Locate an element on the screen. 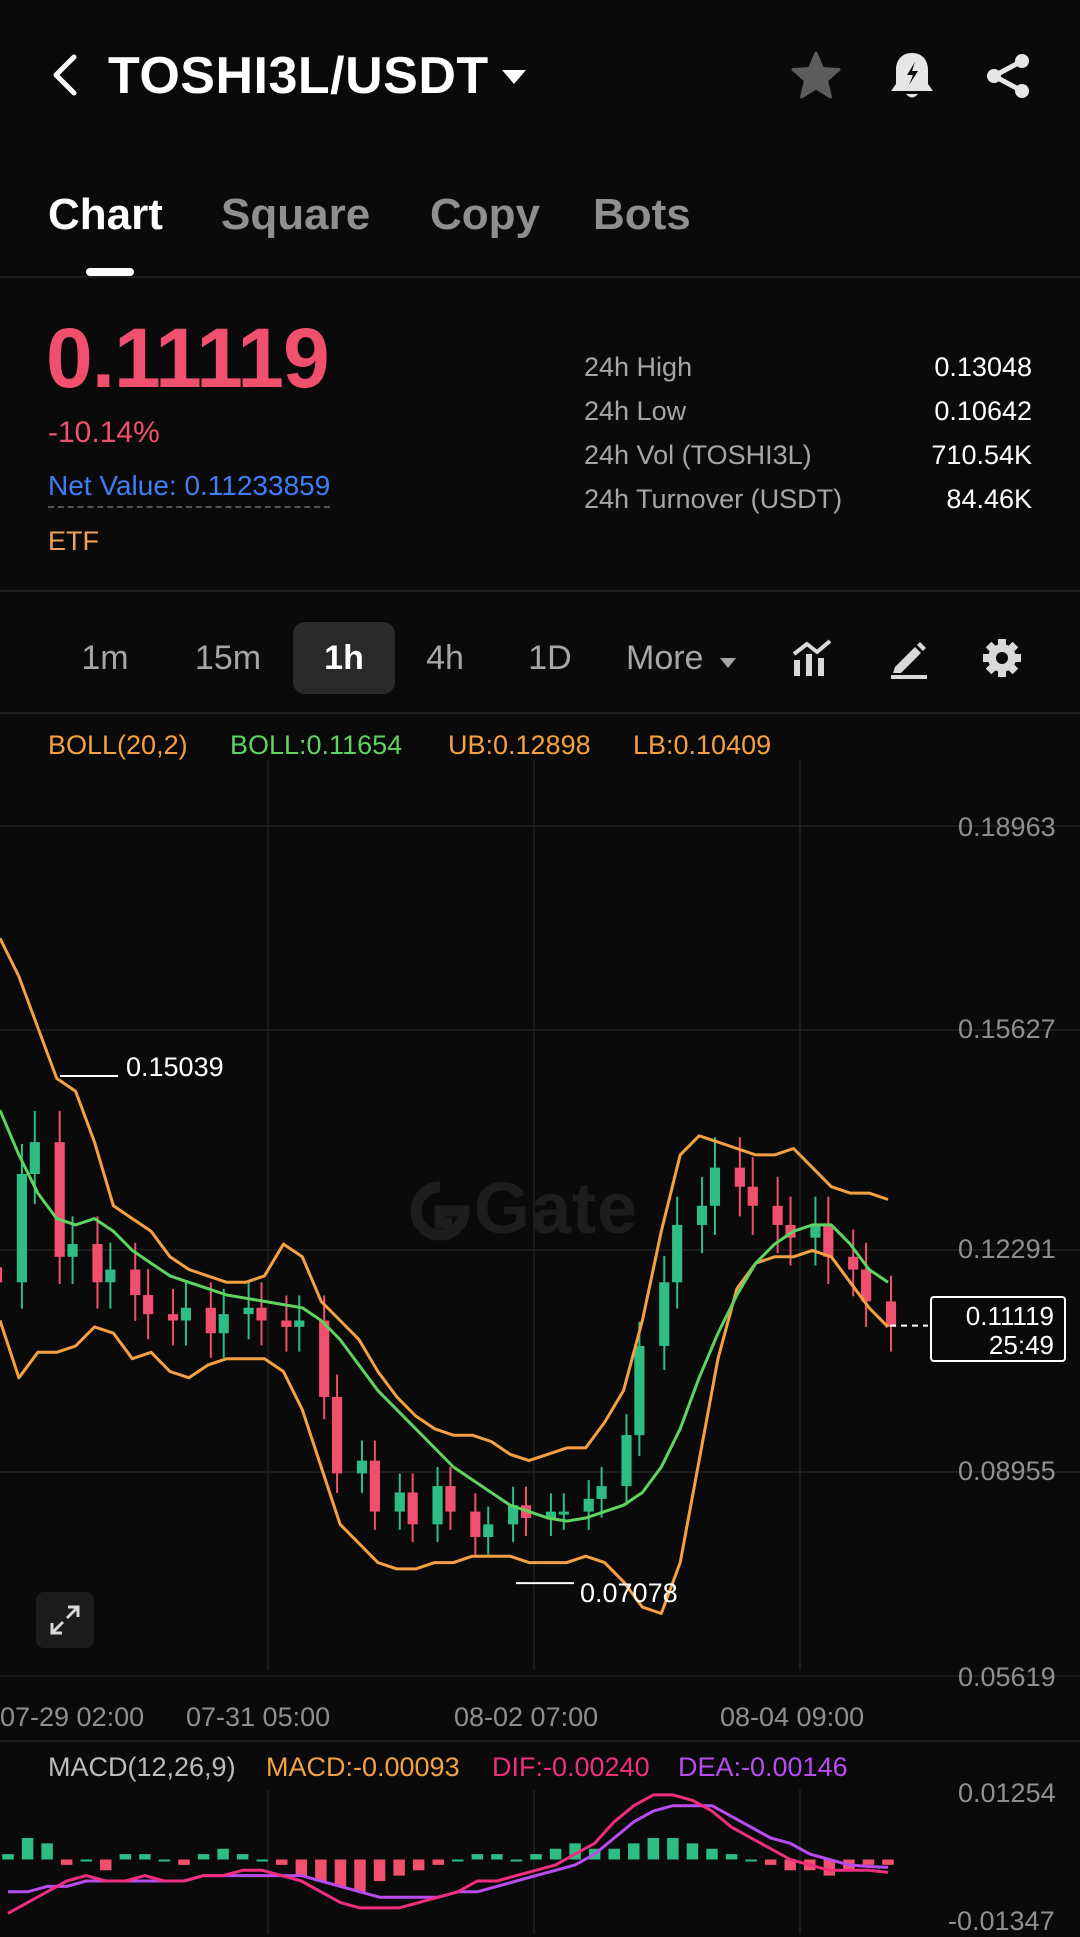  boll-legend-lb: LB:0.10409 is located at coordinates (702, 745).